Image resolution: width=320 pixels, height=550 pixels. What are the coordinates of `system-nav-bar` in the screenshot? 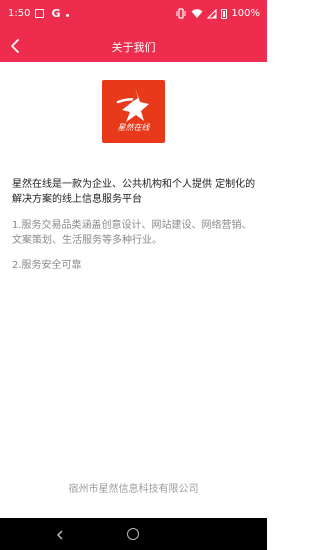 It's located at (133, 534).